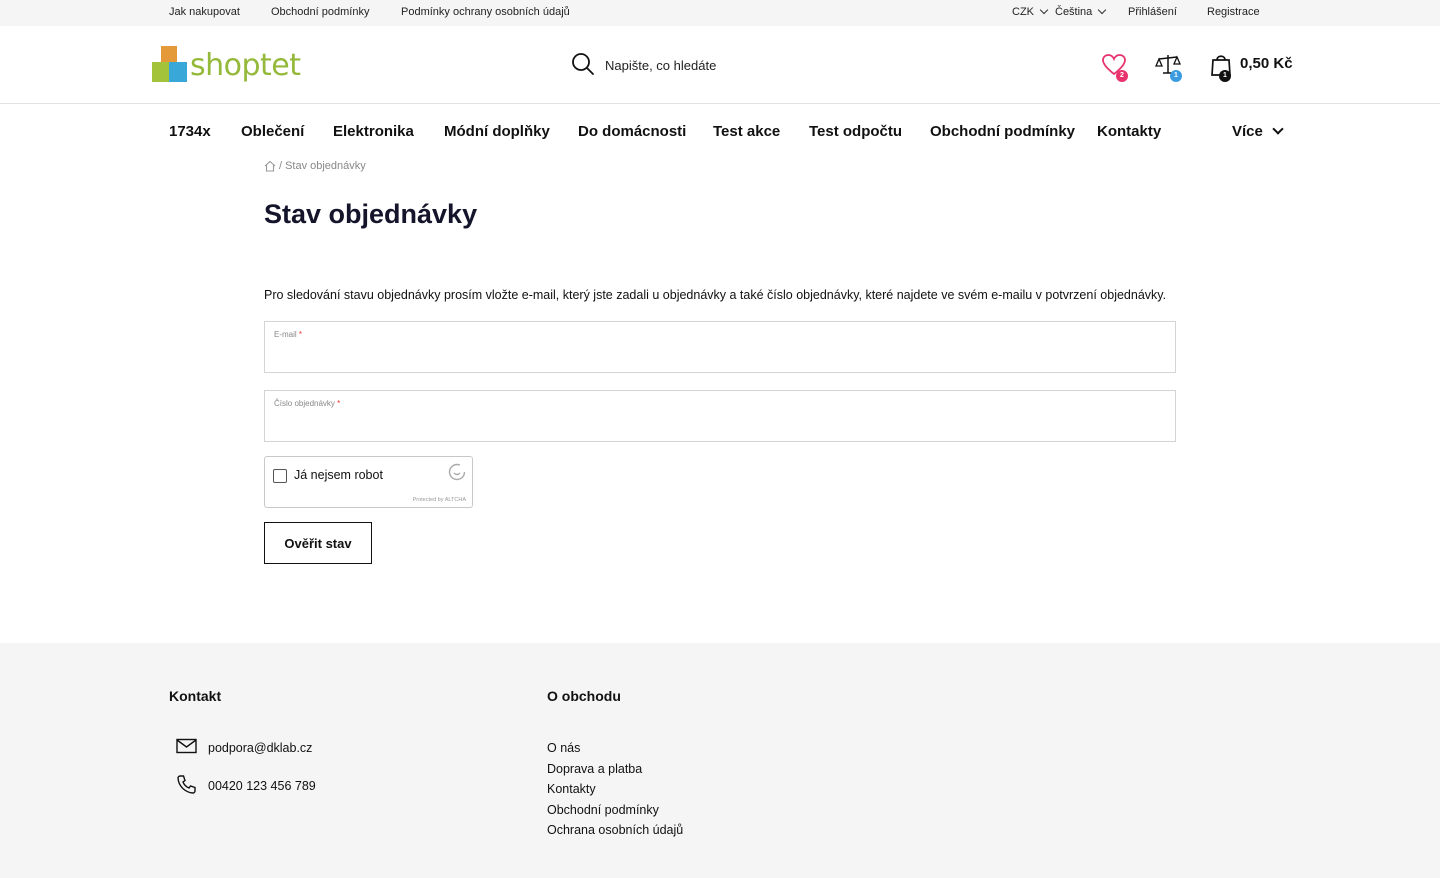  What do you see at coordinates (457, 473) in the screenshot?
I see `altcha-logo-icon` at bounding box center [457, 473].